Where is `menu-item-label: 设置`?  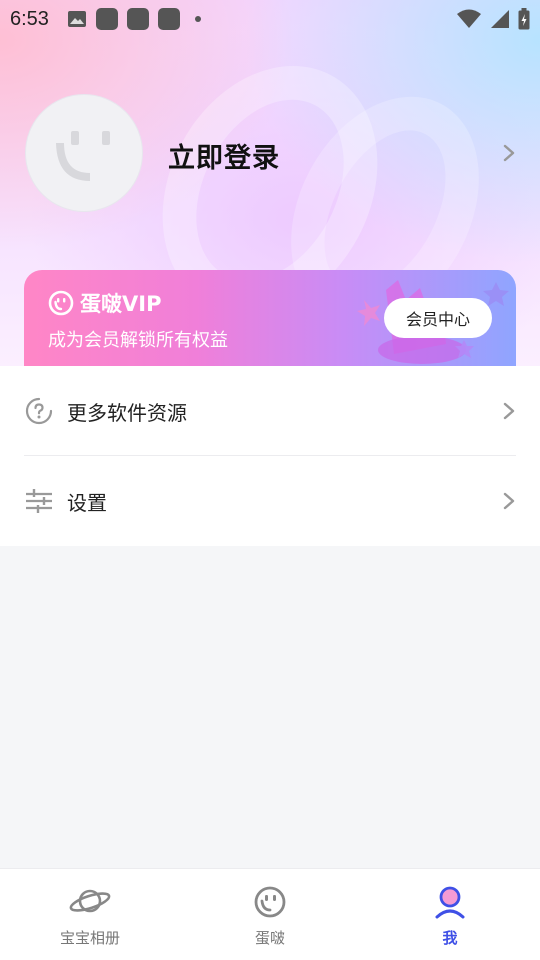 menu-item-label: 设置 is located at coordinates (87, 502).